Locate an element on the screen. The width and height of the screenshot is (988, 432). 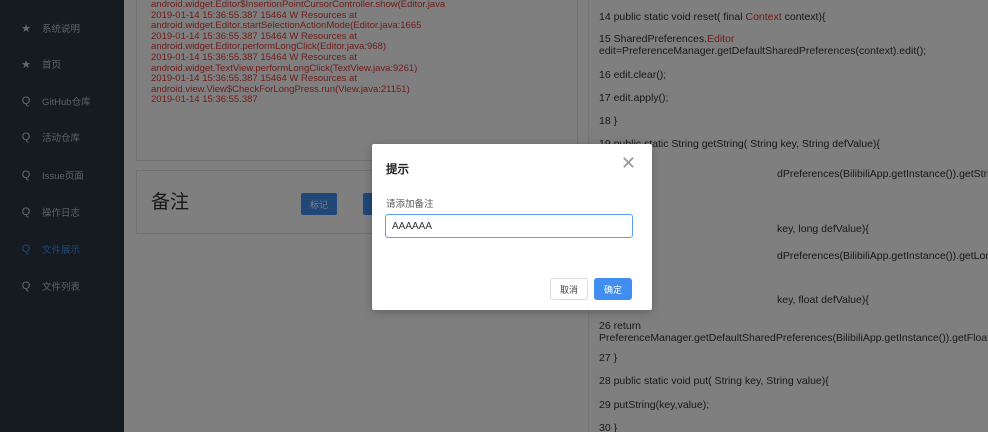
close-icon: ✕ is located at coordinates (628, 163).